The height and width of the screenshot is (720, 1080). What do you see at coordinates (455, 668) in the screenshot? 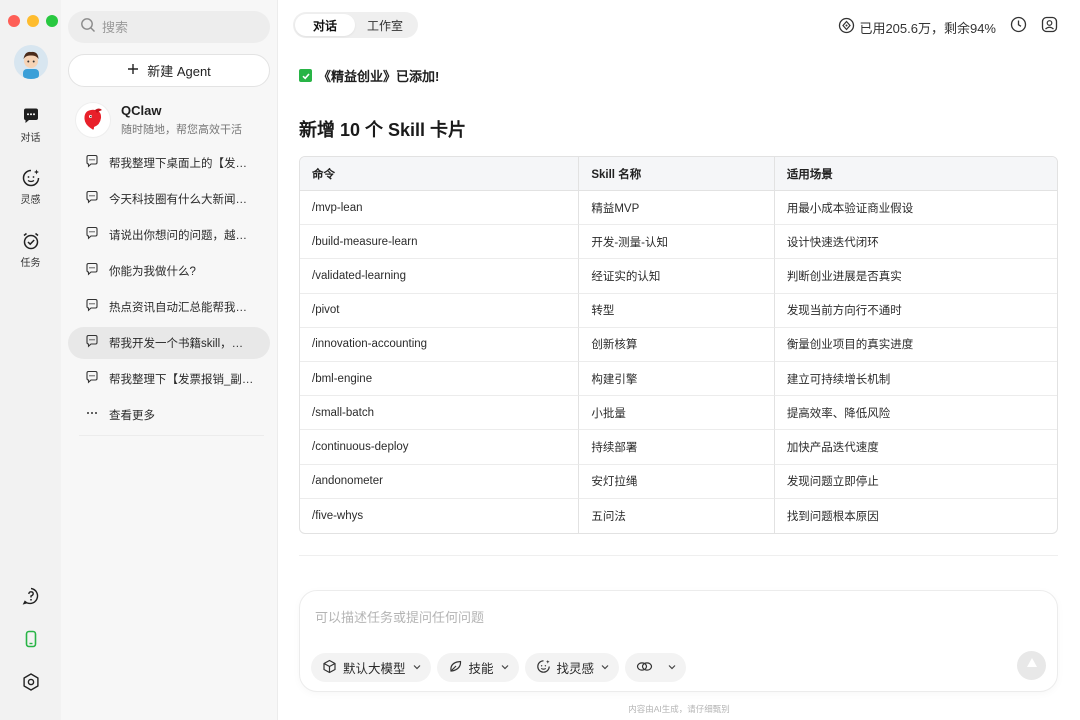
I see `leaf-icon` at bounding box center [455, 668].